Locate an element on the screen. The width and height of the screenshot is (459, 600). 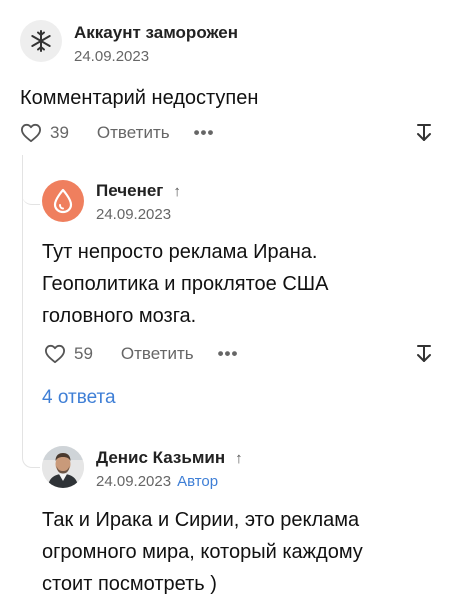
comment-text-line: Тут непросто реклама Ирана. is located at coordinates (180, 252).